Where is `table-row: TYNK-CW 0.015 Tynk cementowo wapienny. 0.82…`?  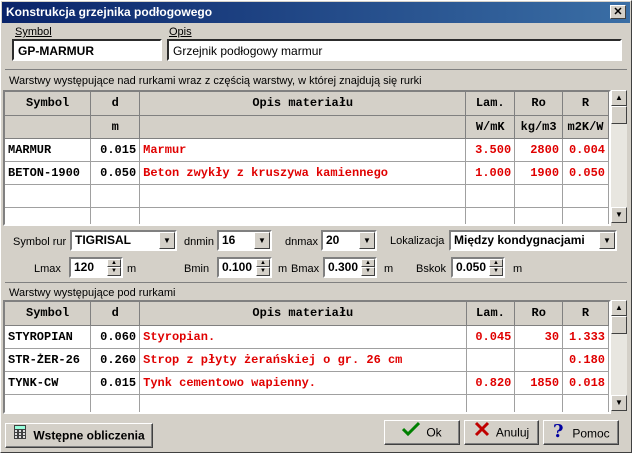
table-row: TYNK-CW 0.015 Tynk cementowo wapienny. 0.82… is located at coordinates (307, 383).